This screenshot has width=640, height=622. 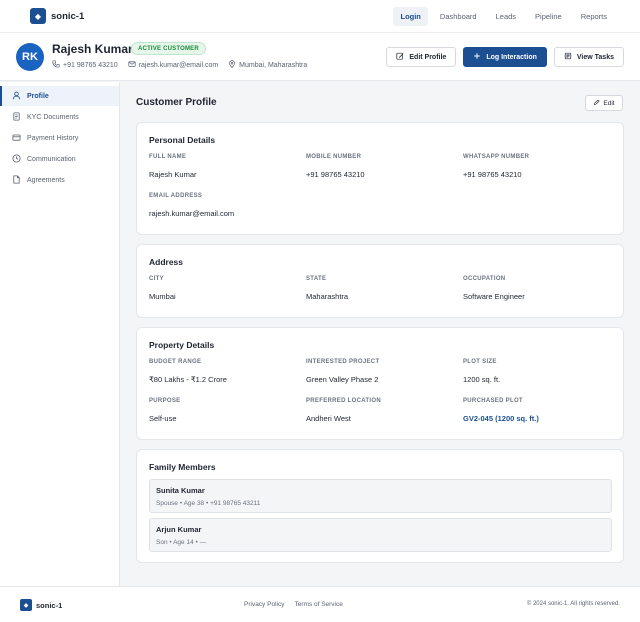 I want to click on field-label: FULL NAME, so click(x=168, y=157).